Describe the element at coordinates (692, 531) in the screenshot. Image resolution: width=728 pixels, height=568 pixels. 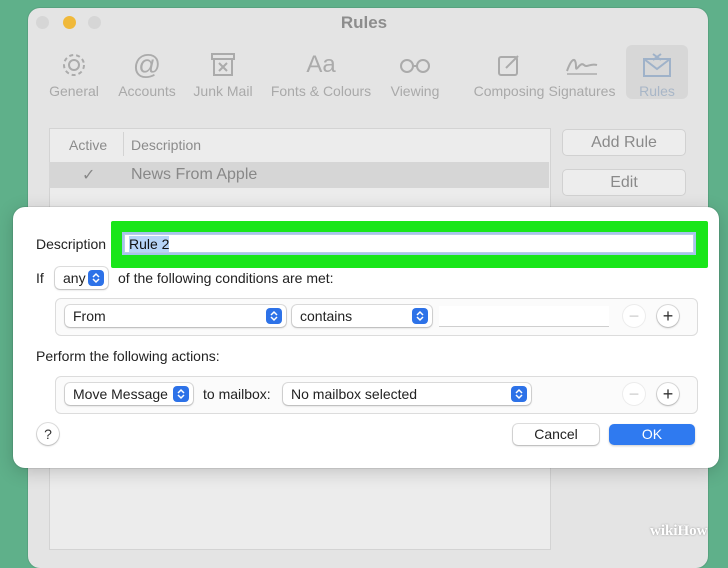
I see `watermark-how: How` at that location.